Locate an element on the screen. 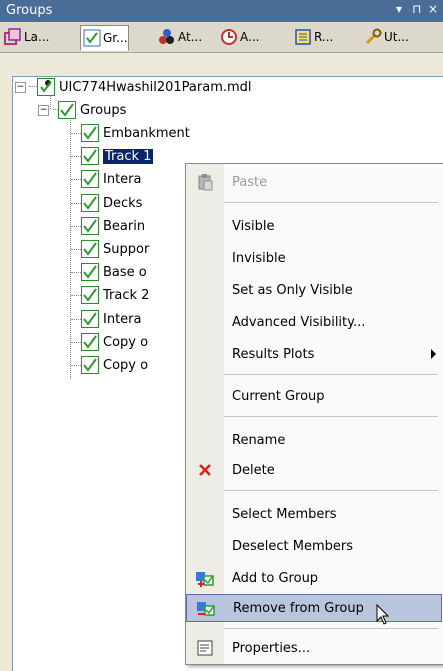  delete-icon is located at coordinates (205, 470).